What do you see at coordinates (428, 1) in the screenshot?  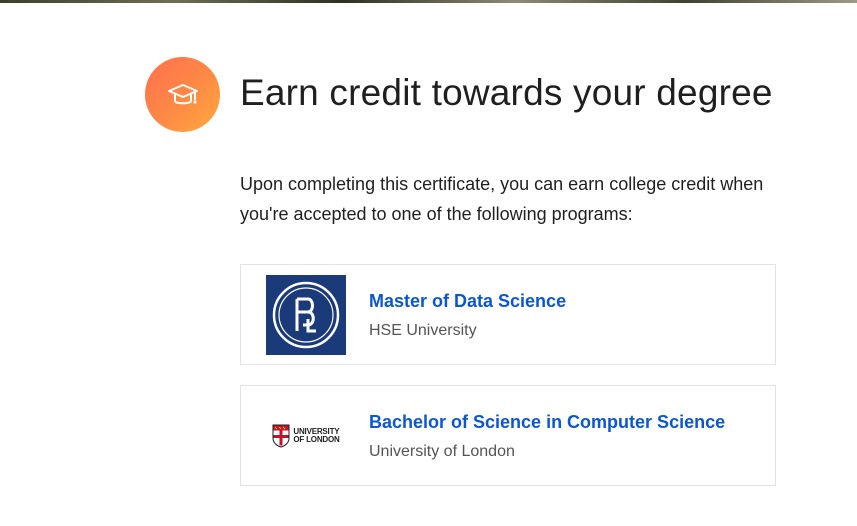 I see `top-image-strip` at bounding box center [428, 1].